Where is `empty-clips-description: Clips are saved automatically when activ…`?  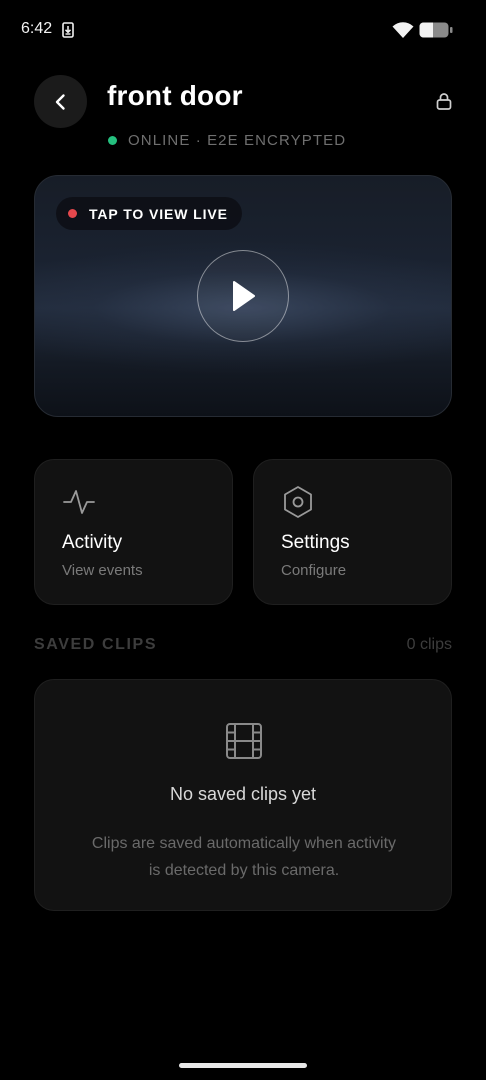 empty-clips-description: Clips are saved automatically when activ… is located at coordinates (244, 857).